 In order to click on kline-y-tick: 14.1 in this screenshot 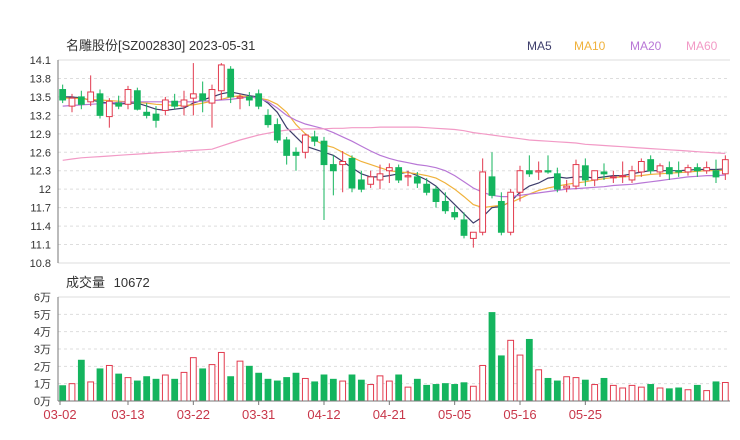, I will do `click(40, 61)`.